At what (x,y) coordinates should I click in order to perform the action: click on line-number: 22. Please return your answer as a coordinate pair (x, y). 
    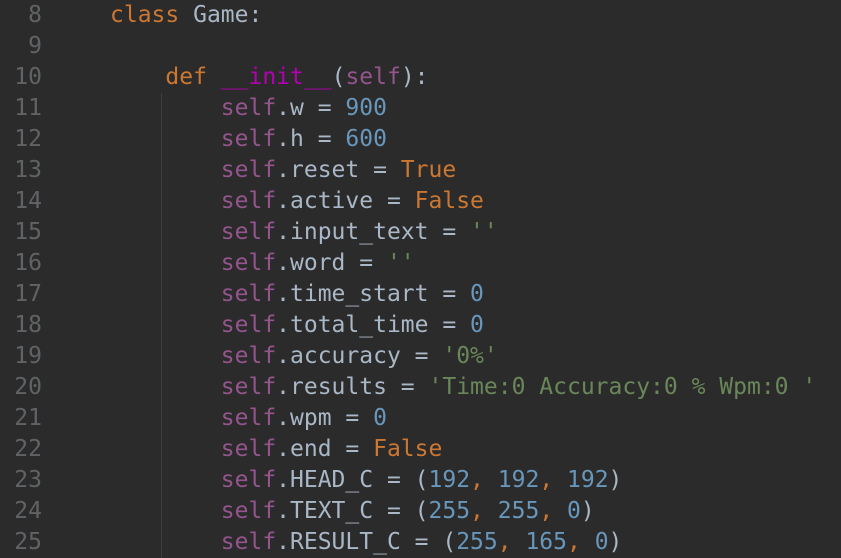
    Looking at the image, I should click on (28, 449).